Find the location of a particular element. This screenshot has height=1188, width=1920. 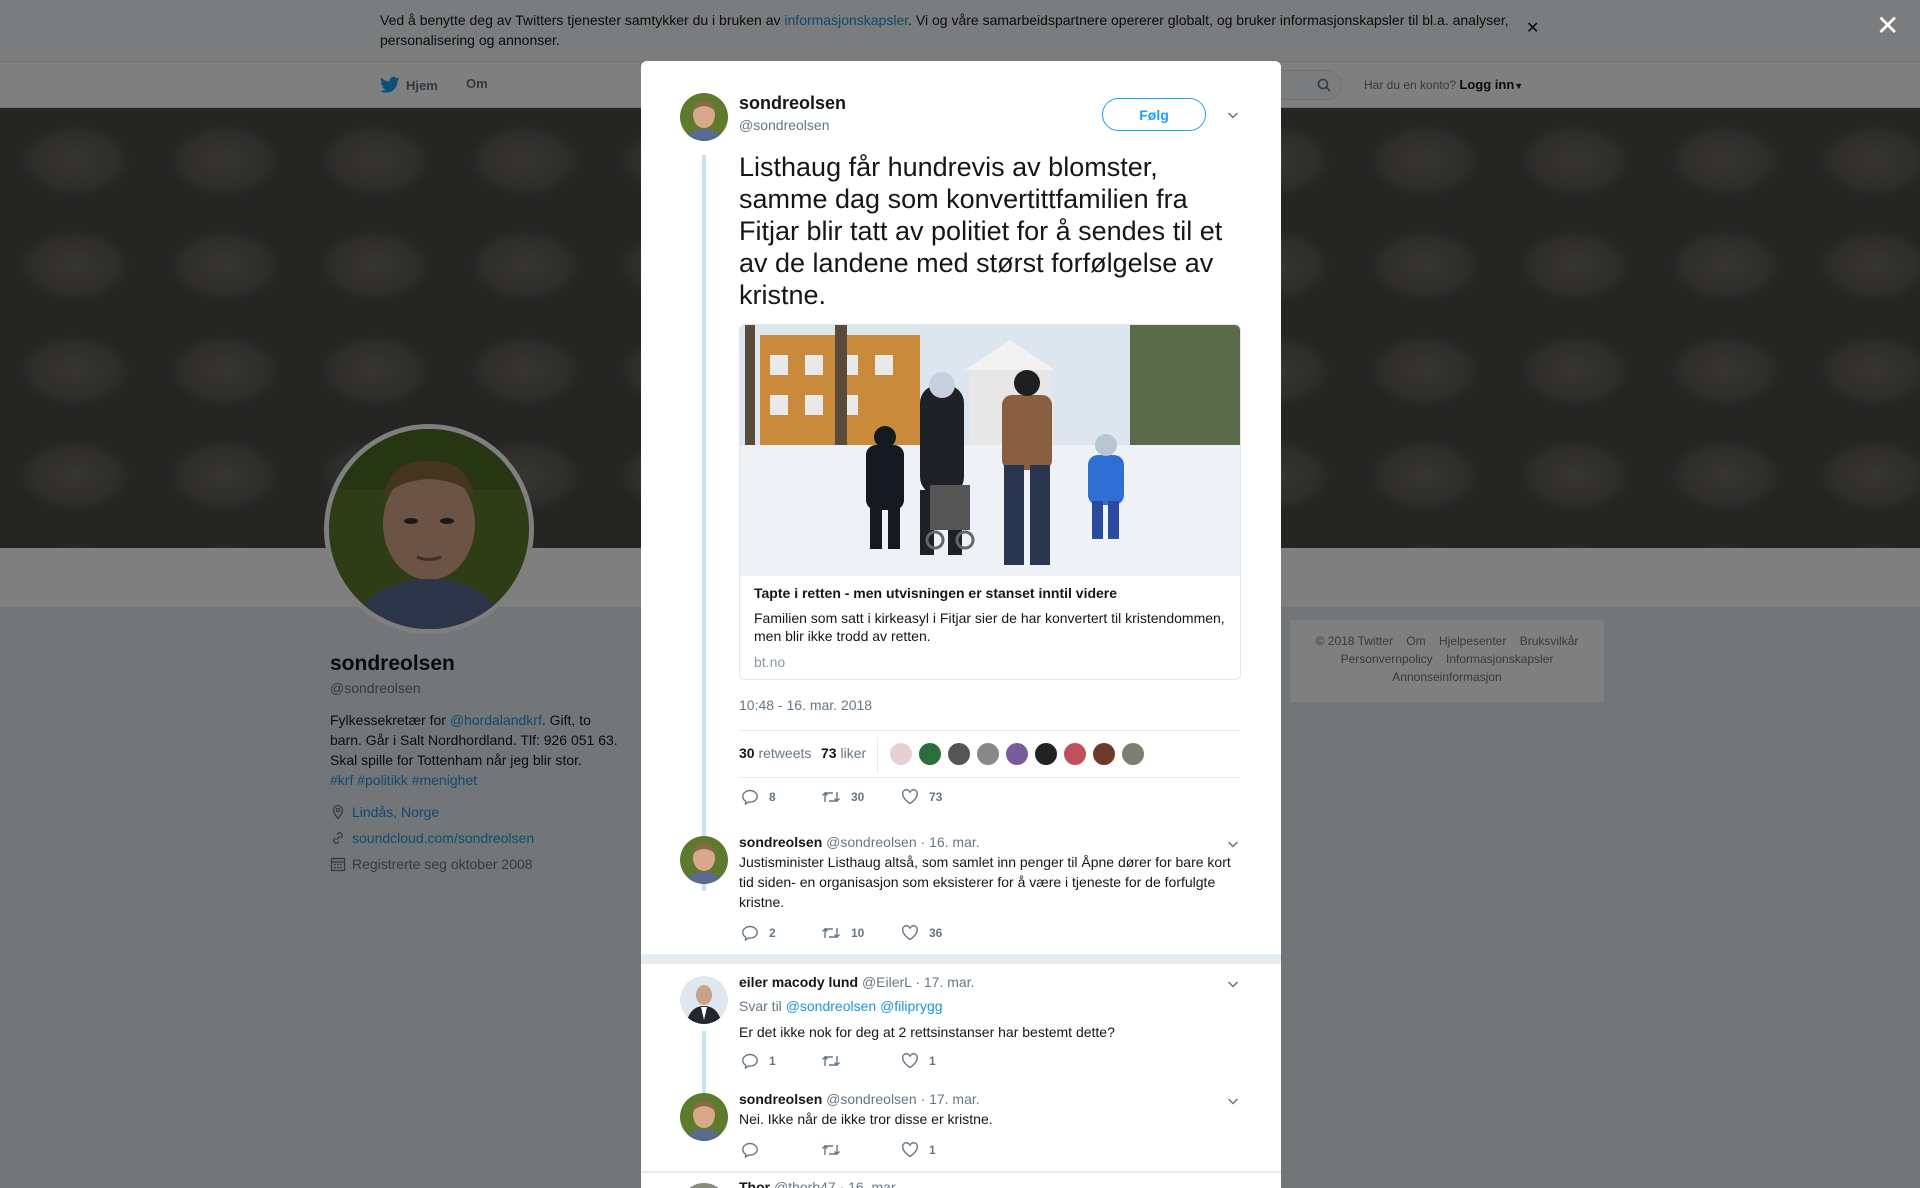

conversation-divider is located at coordinates (961, 959).